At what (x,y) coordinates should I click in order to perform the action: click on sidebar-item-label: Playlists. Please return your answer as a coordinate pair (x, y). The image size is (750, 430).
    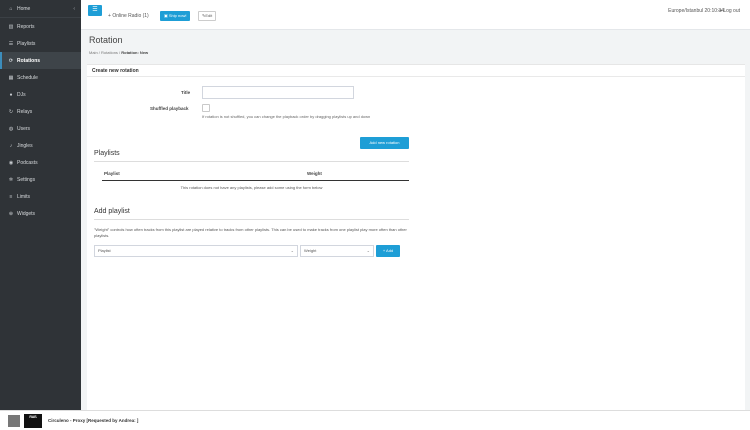
    Looking at the image, I should click on (26, 43).